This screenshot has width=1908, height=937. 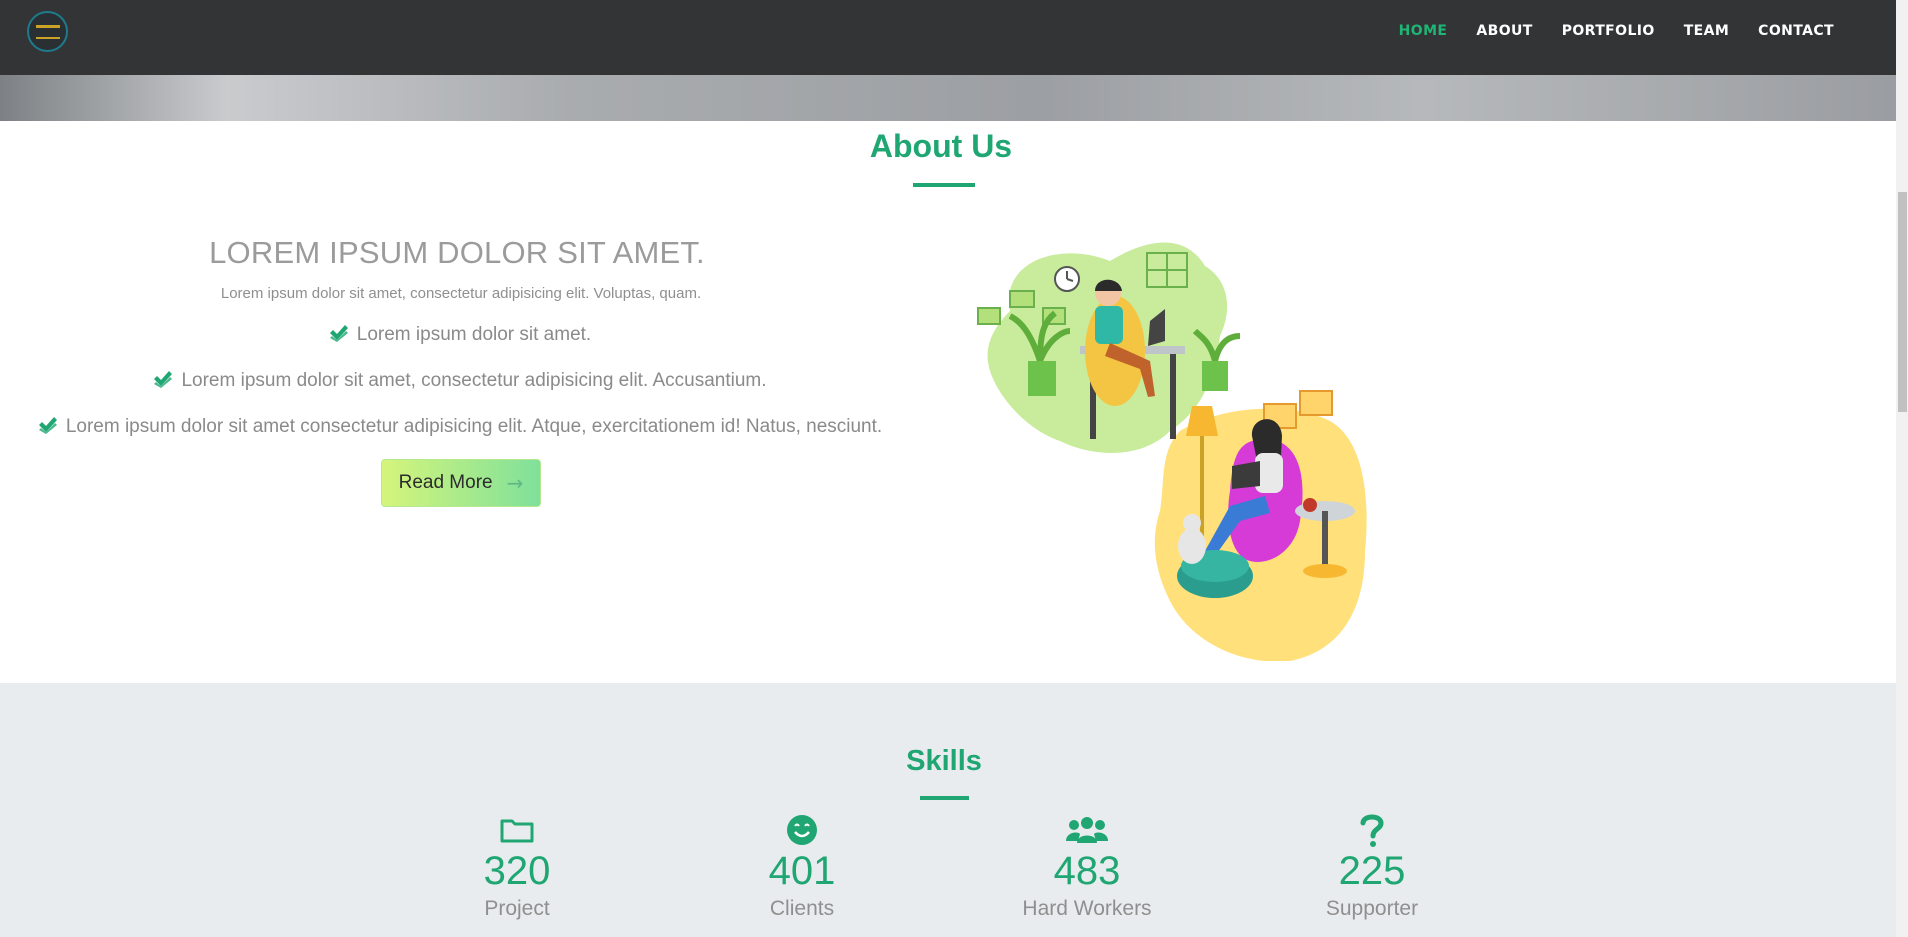 I want to click on about-title: About Us, so click(x=941, y=146).